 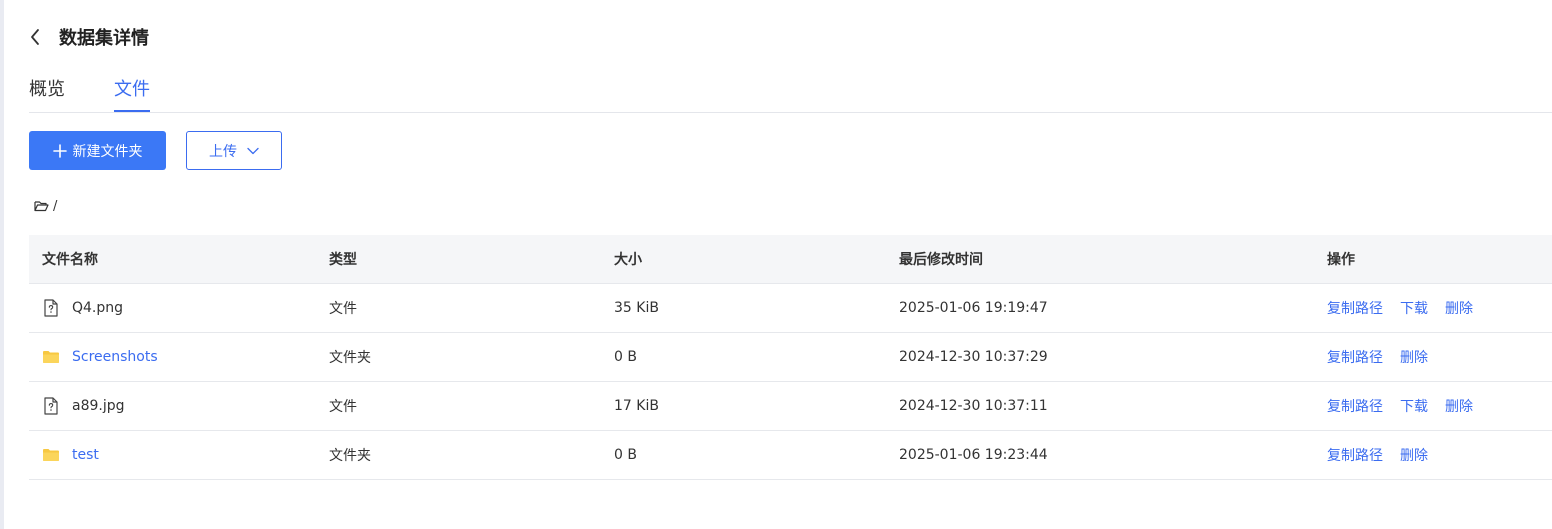 What do you see at coordinates (973, 406) in the screenshot?
I see `file-modified: 2024-12-30 10:37:11` at bounding box center [973, 406].